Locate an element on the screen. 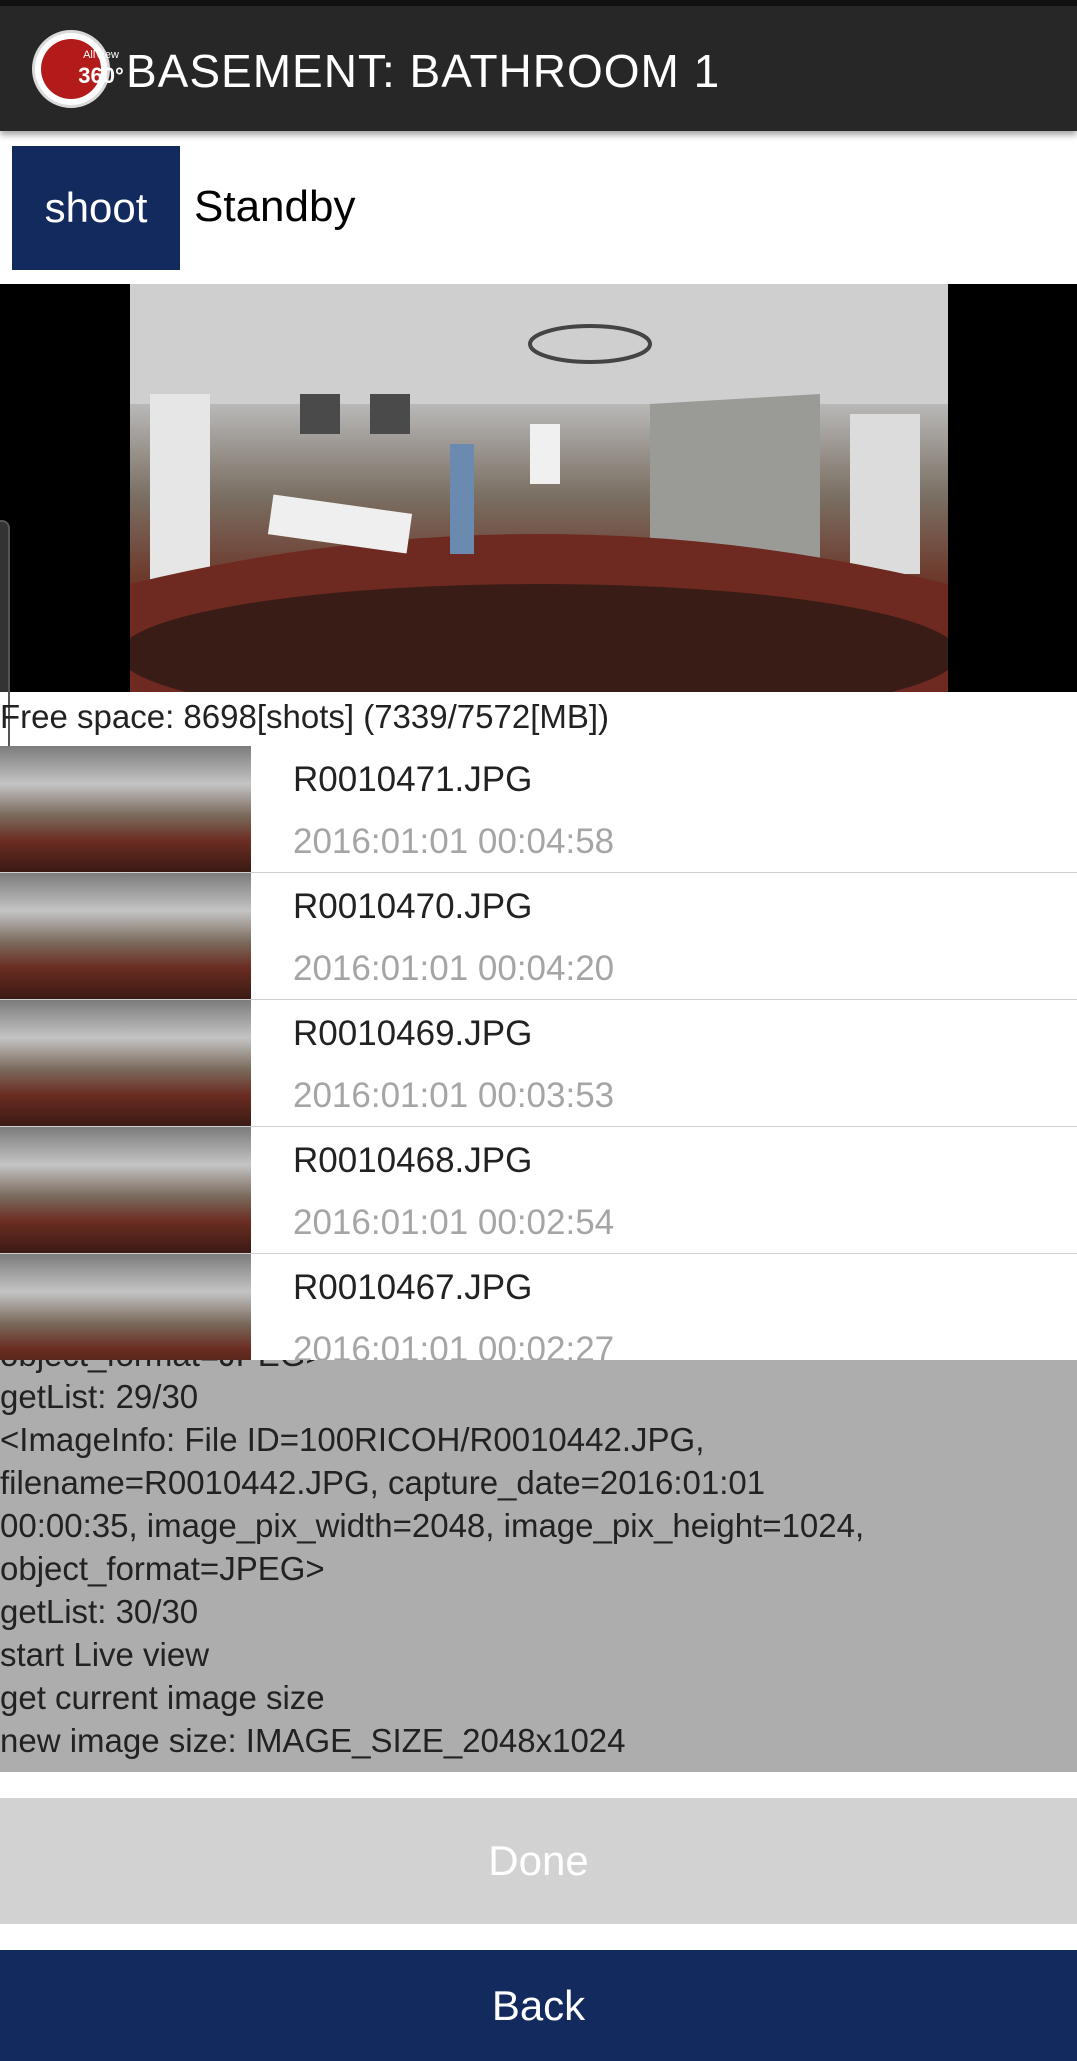 This screenshot has height=2061, width=1077. free-space-label: Free space: 8698[shots] (7339/7572[MB]) is located at coordinates (305, 716).